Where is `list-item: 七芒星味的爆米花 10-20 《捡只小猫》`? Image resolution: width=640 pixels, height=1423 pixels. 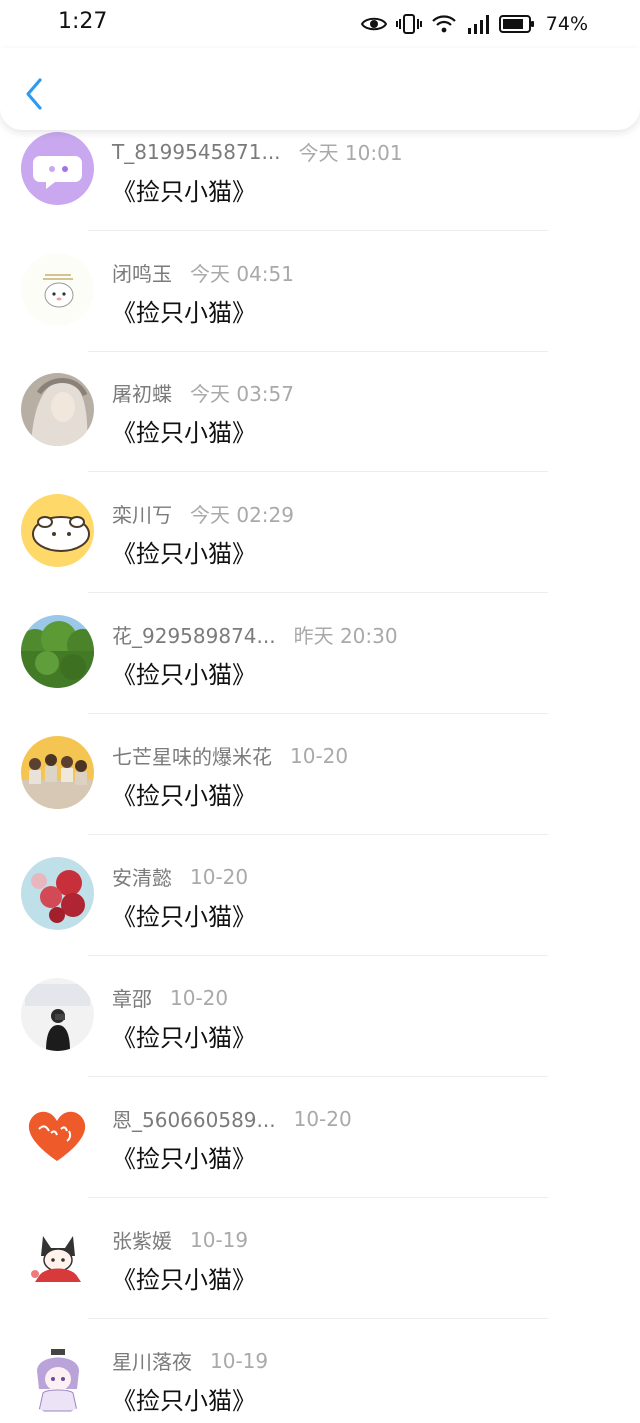
list-item: 七芒星味的爆米花 10-20 《捡只小猫》 is located at coordinates (320, 796).